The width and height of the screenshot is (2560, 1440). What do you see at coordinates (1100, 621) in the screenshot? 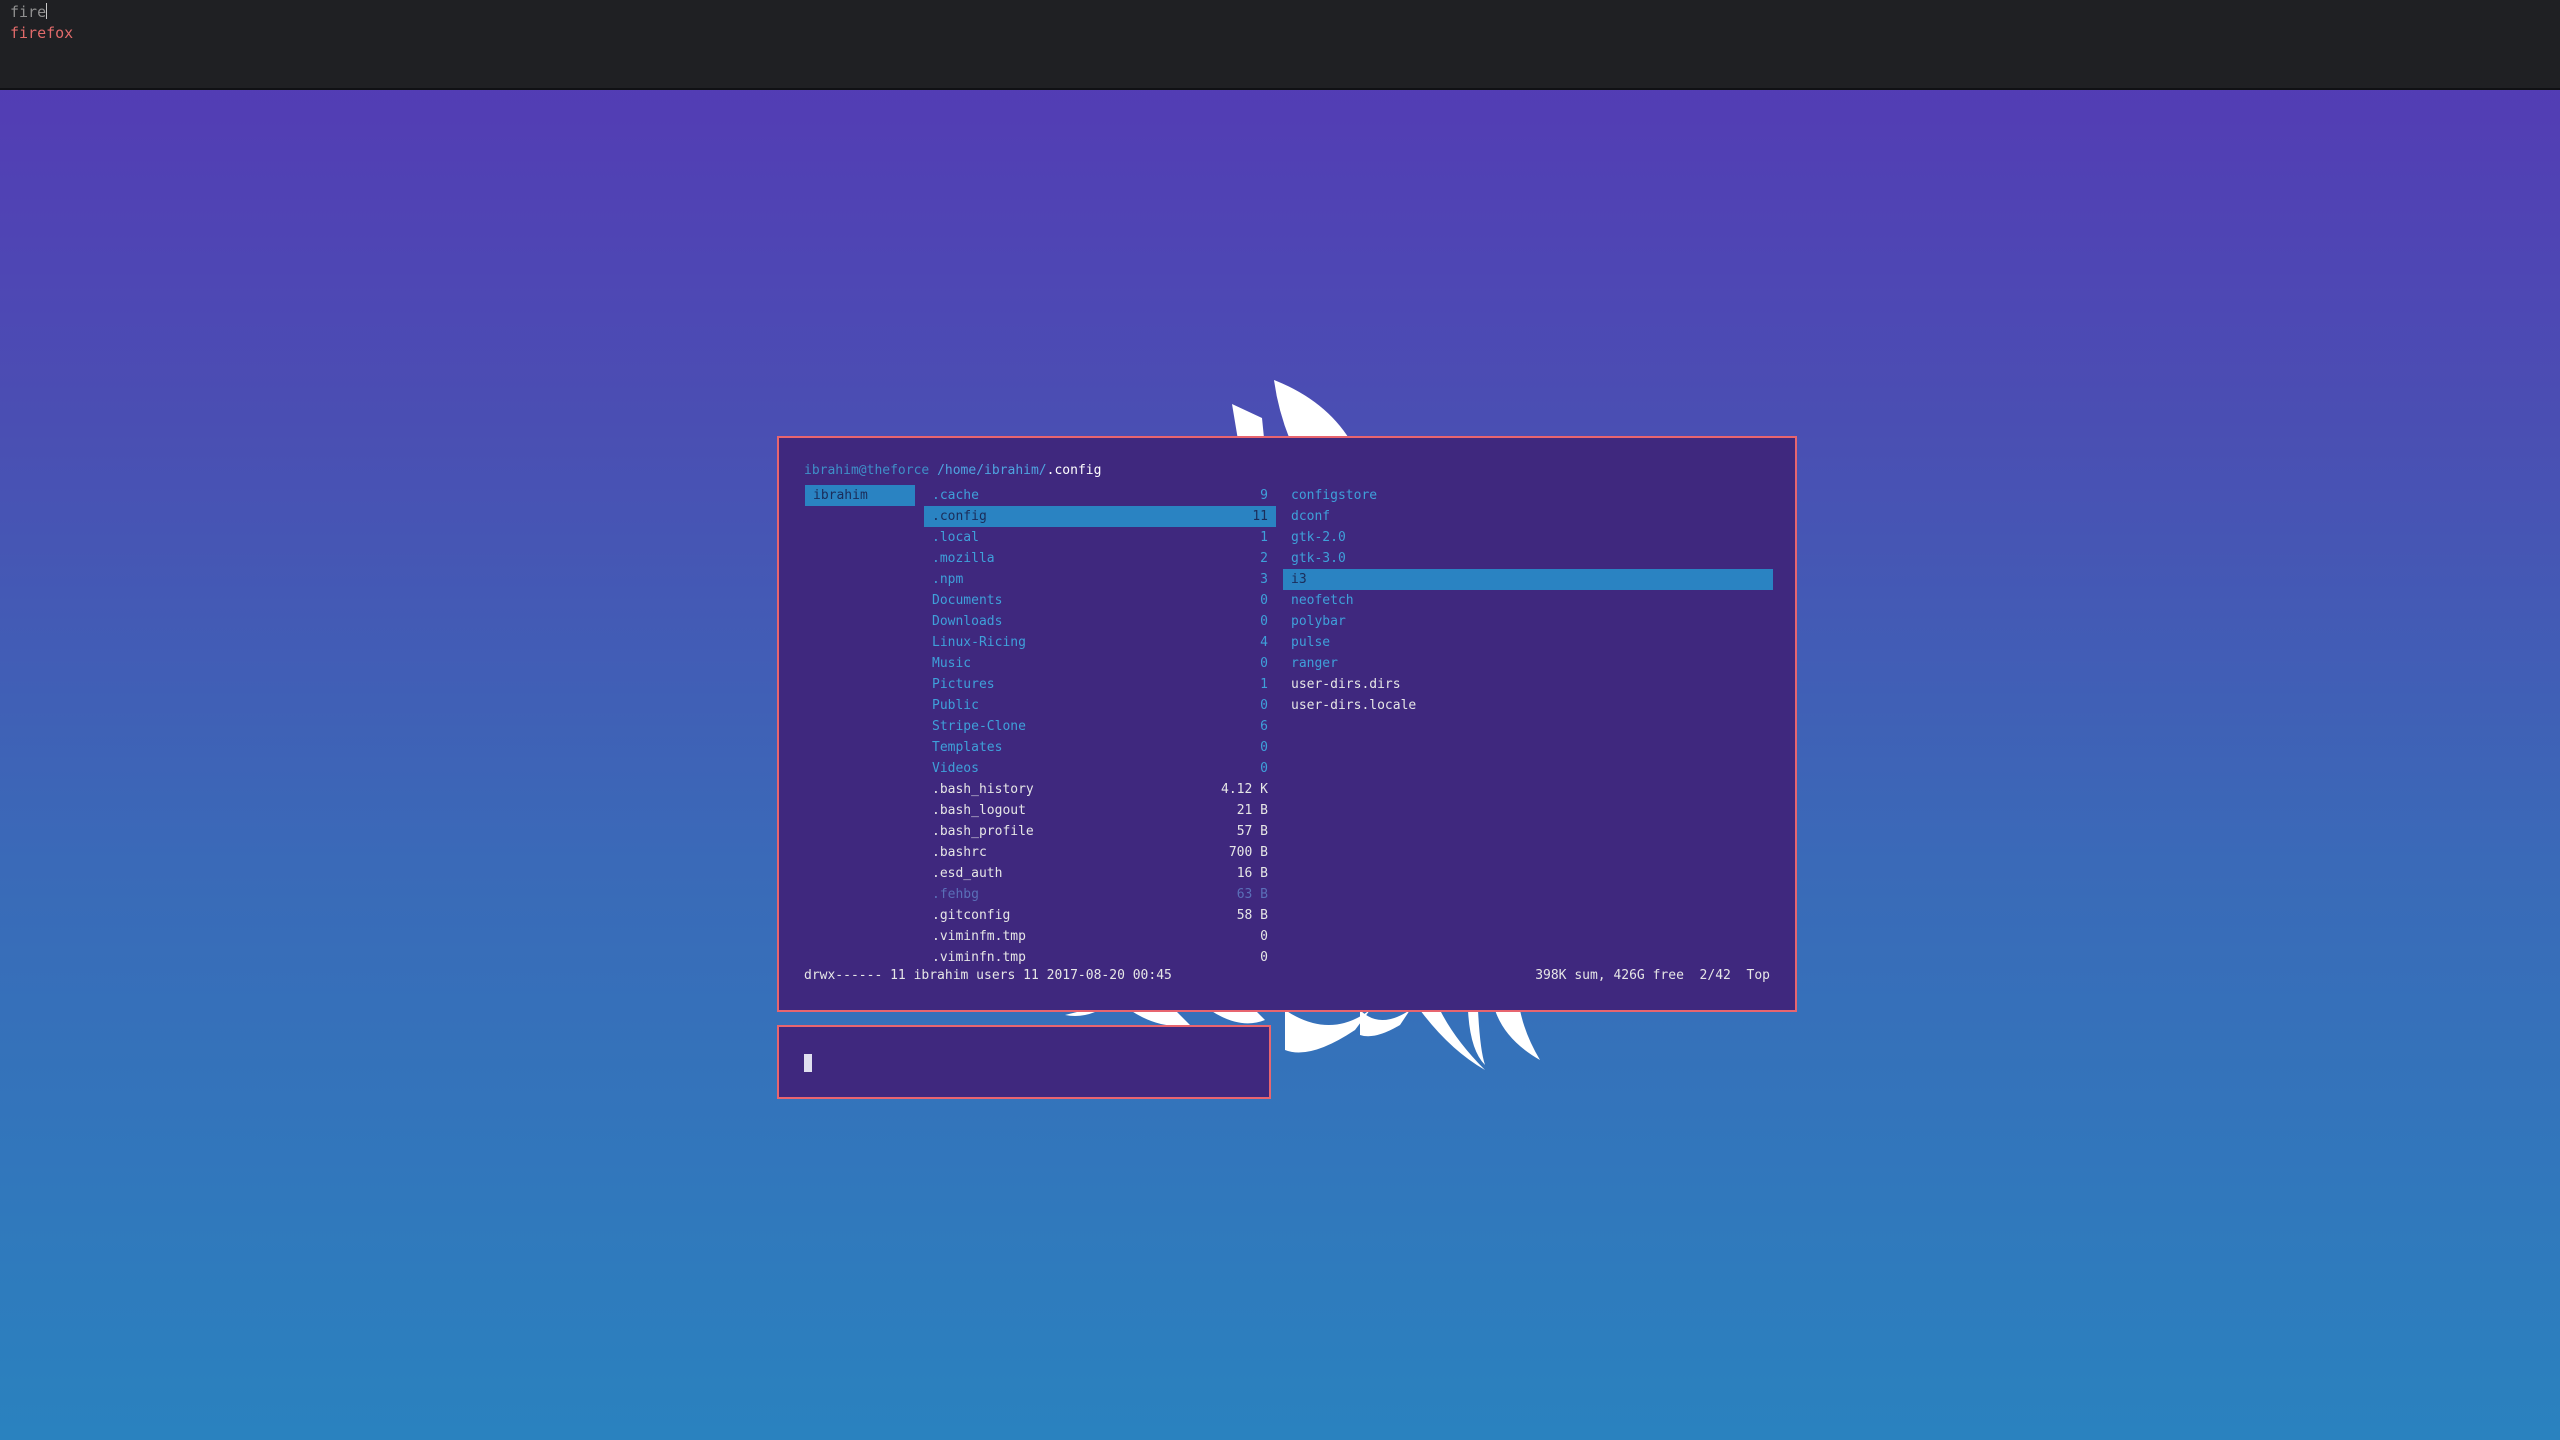
I see `file-entry: Downloads 0` at bounding box center [1100, 621].